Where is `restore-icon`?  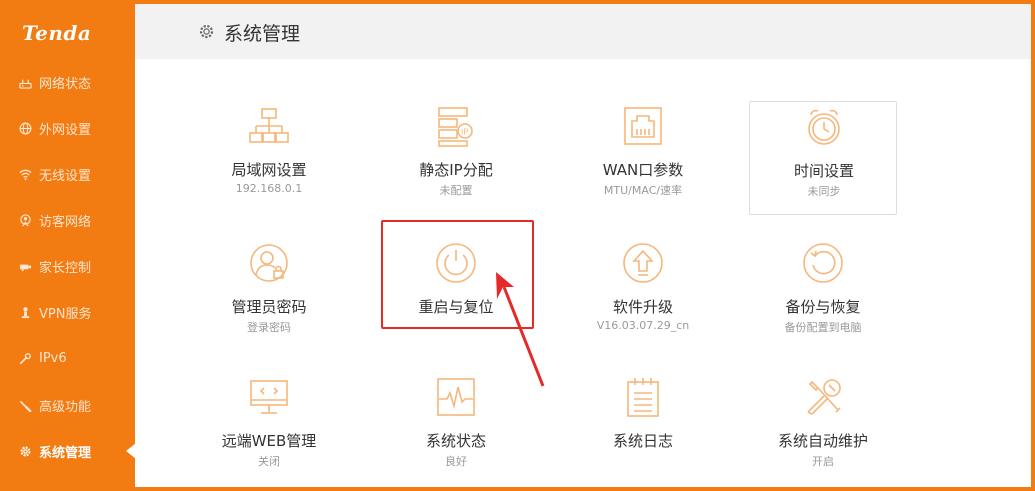
restore-icon is located at coordinates (823, 263).